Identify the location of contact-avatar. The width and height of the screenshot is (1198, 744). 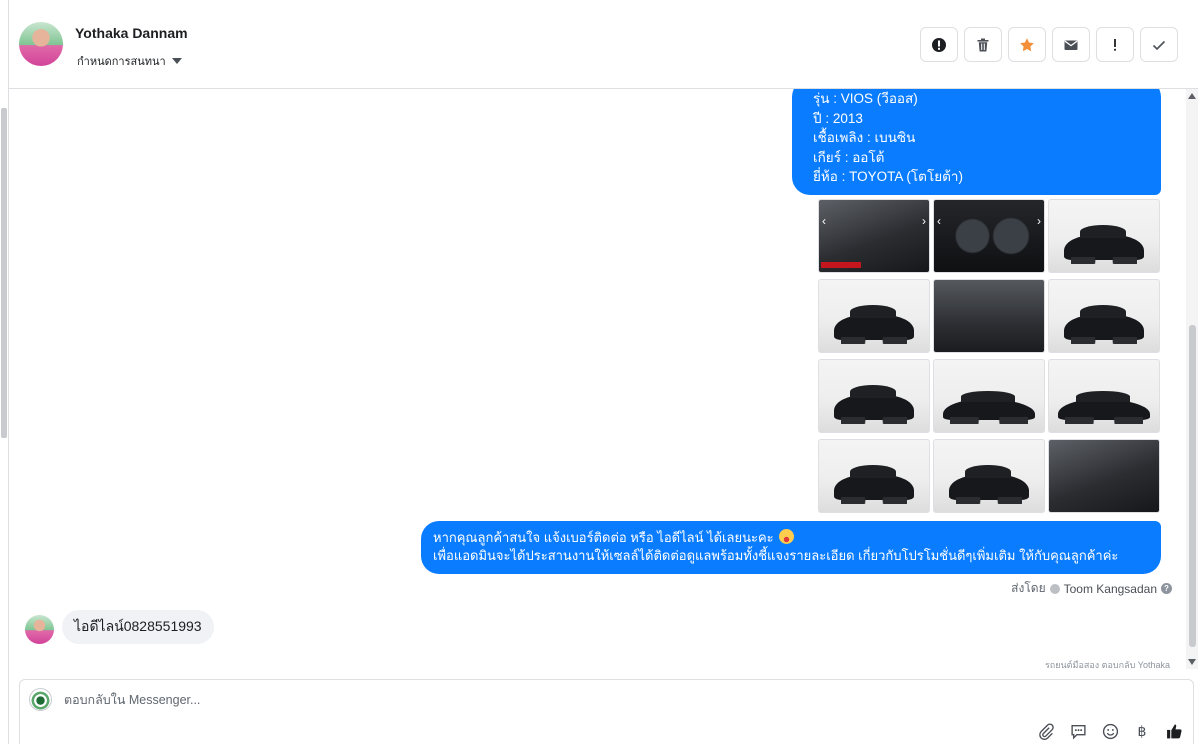
(41, 44).